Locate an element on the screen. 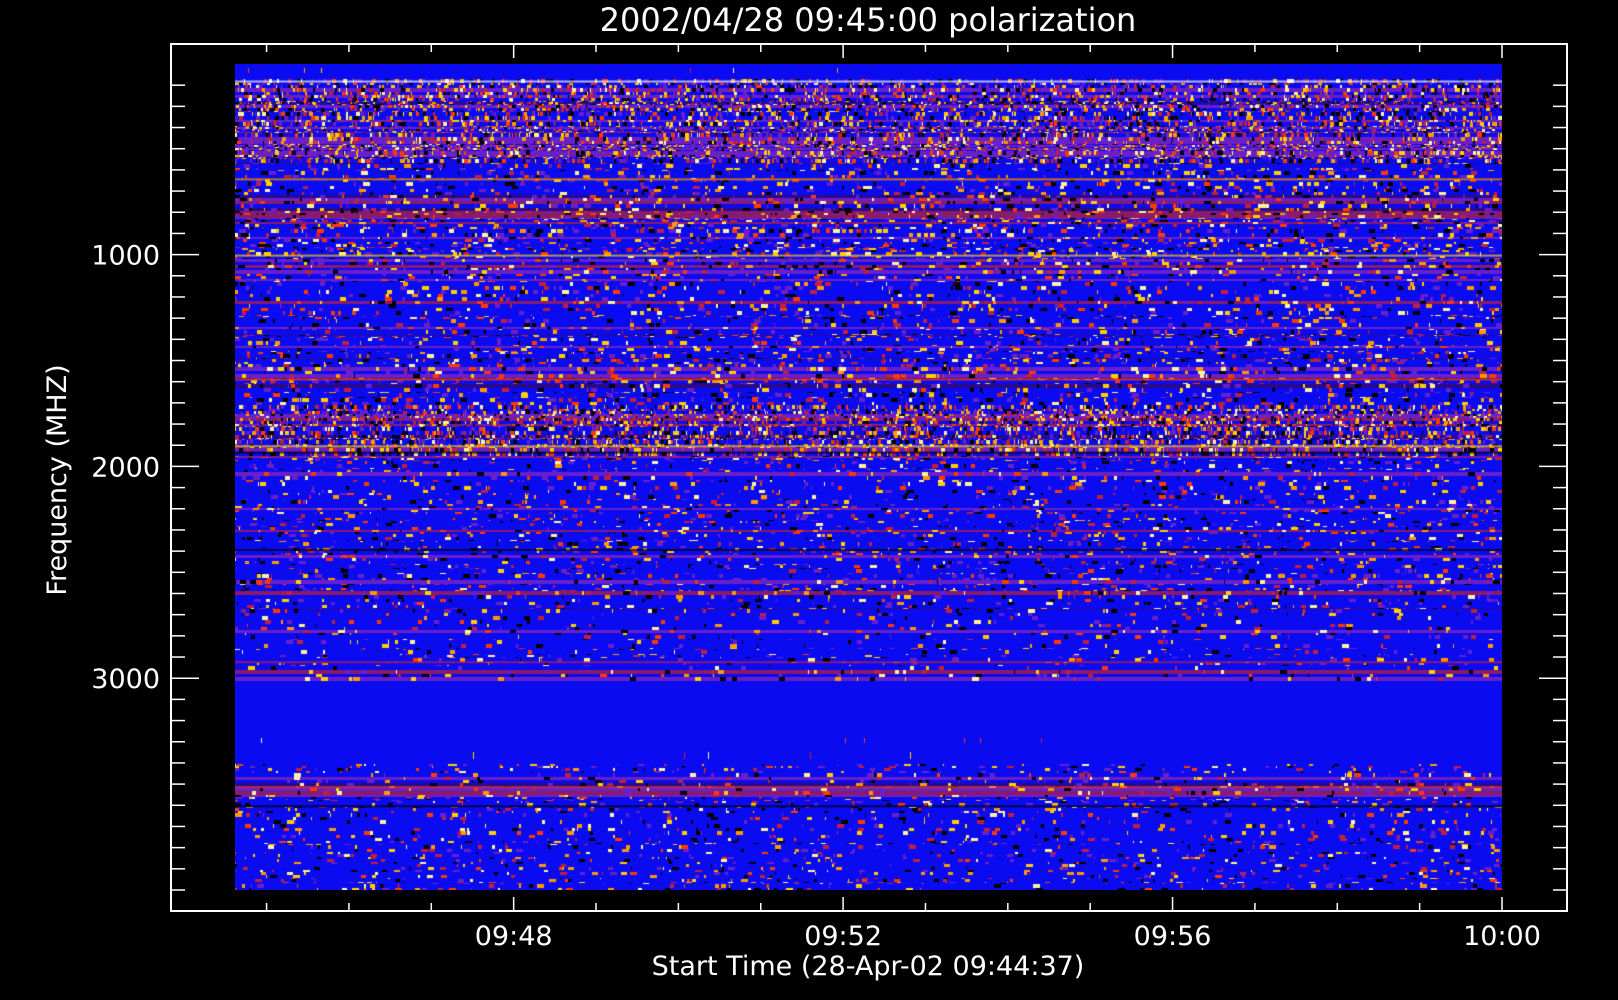 Image resolution: width=1618 pixels, height=1000 pixels. x-tick-label: 10:00 is located at coordinates (1502, 936).